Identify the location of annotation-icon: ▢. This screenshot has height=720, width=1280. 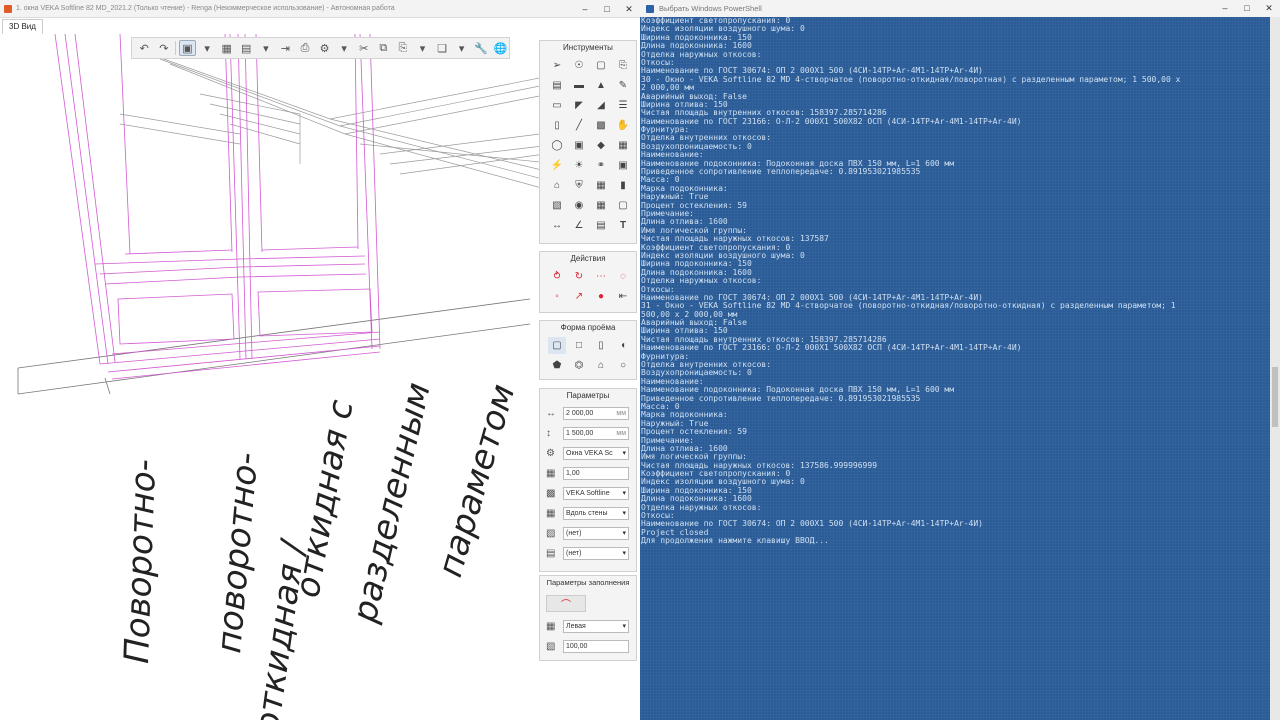
(623, 205).